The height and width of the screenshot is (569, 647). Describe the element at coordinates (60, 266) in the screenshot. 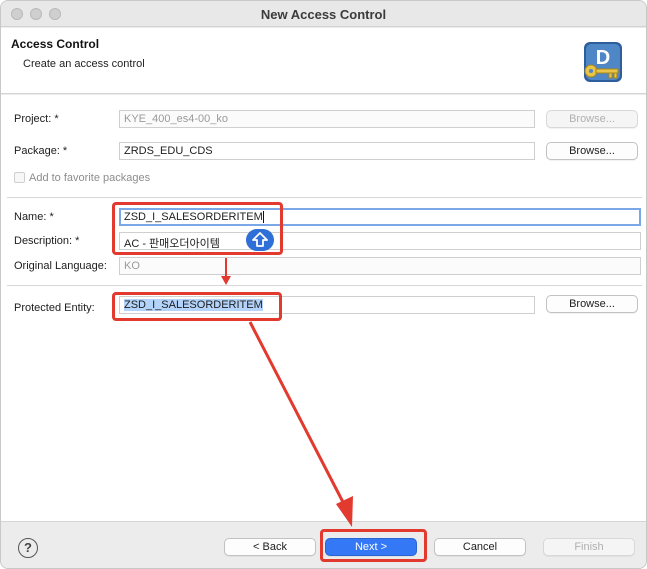

I see `language-label: Original Language:` at that location.